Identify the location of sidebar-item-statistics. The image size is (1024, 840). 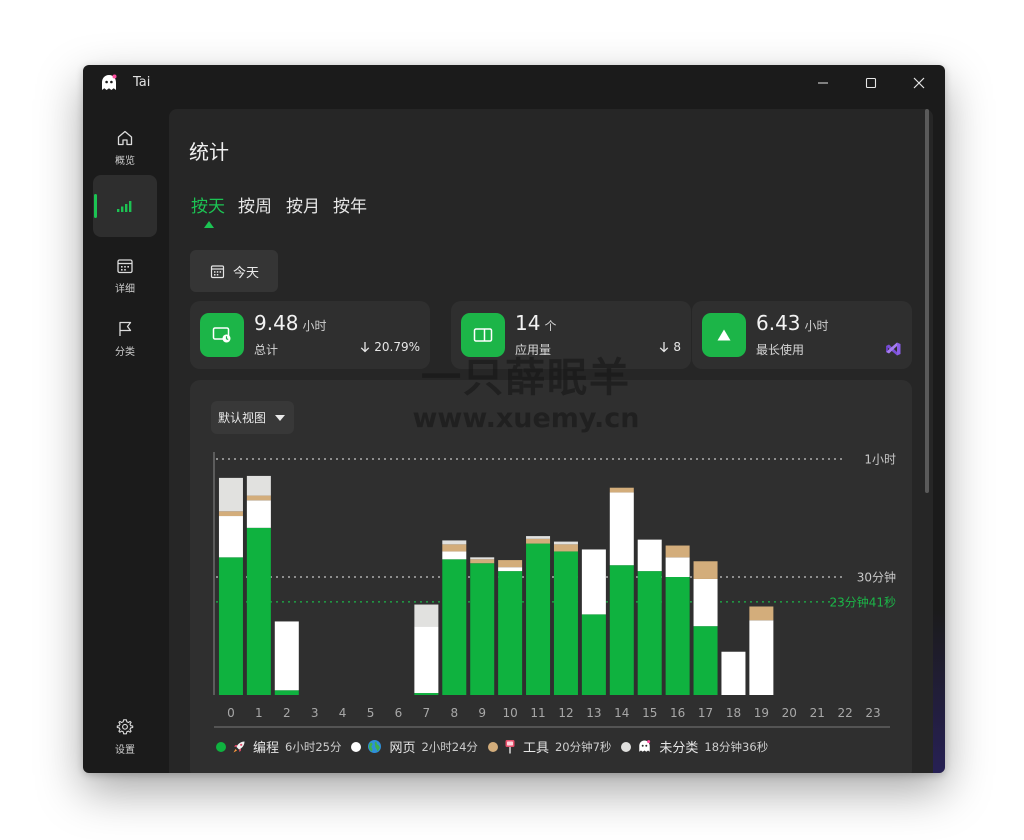
(125, 206).